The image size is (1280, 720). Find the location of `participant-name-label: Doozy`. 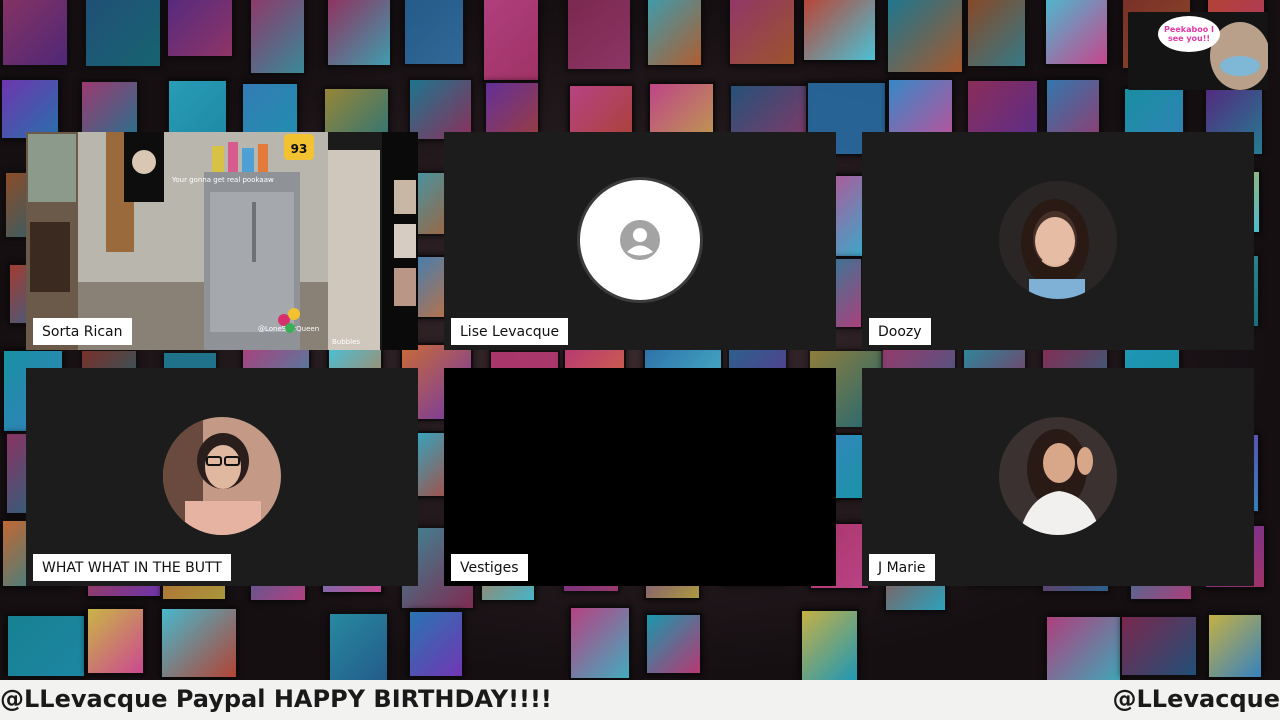

participant-name-label: Doozy is located at coordinates (900, 331).